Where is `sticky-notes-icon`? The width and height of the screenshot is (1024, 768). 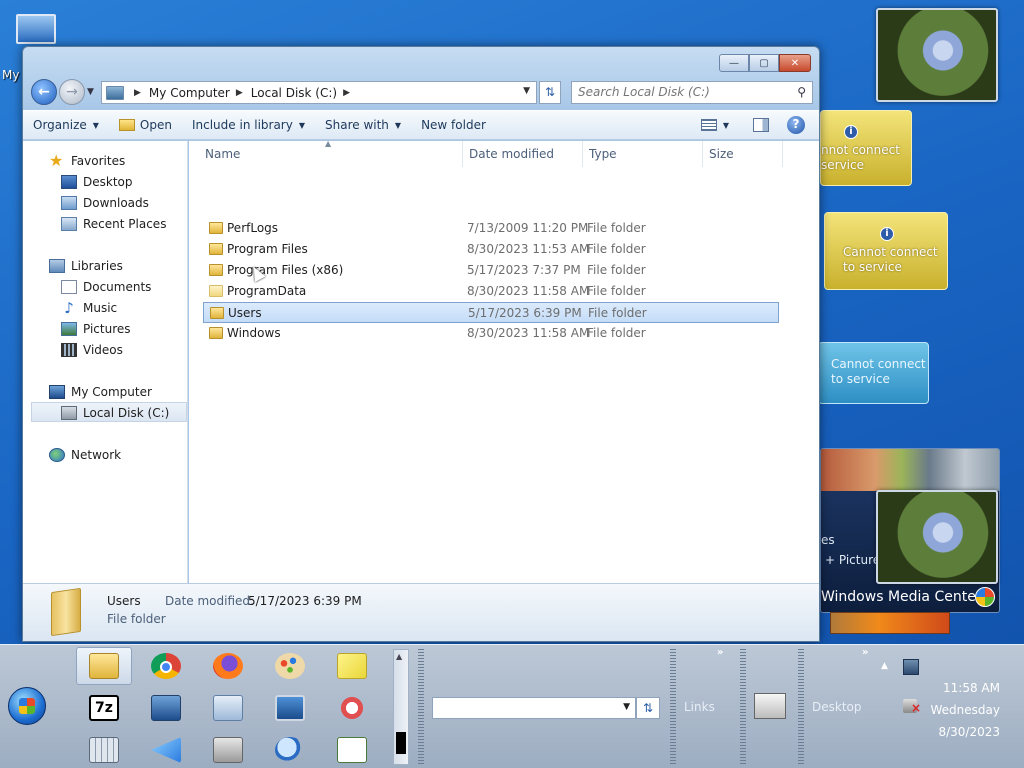 sticky-notes-icon is located at coordinates (352, 666).